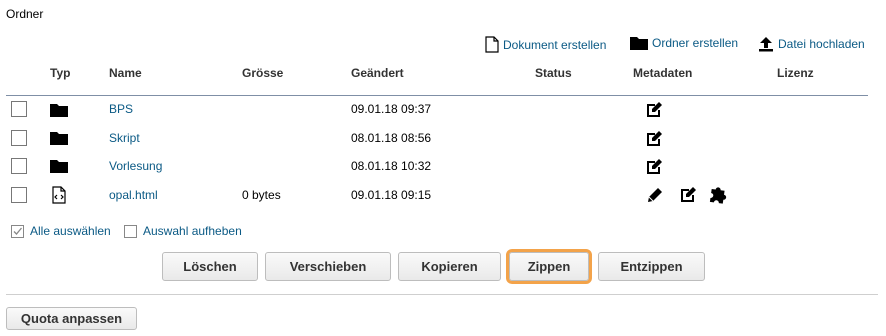  Describe the element at coordinates (766, 44) in the screenshot. I see `upload-icon` at that location.